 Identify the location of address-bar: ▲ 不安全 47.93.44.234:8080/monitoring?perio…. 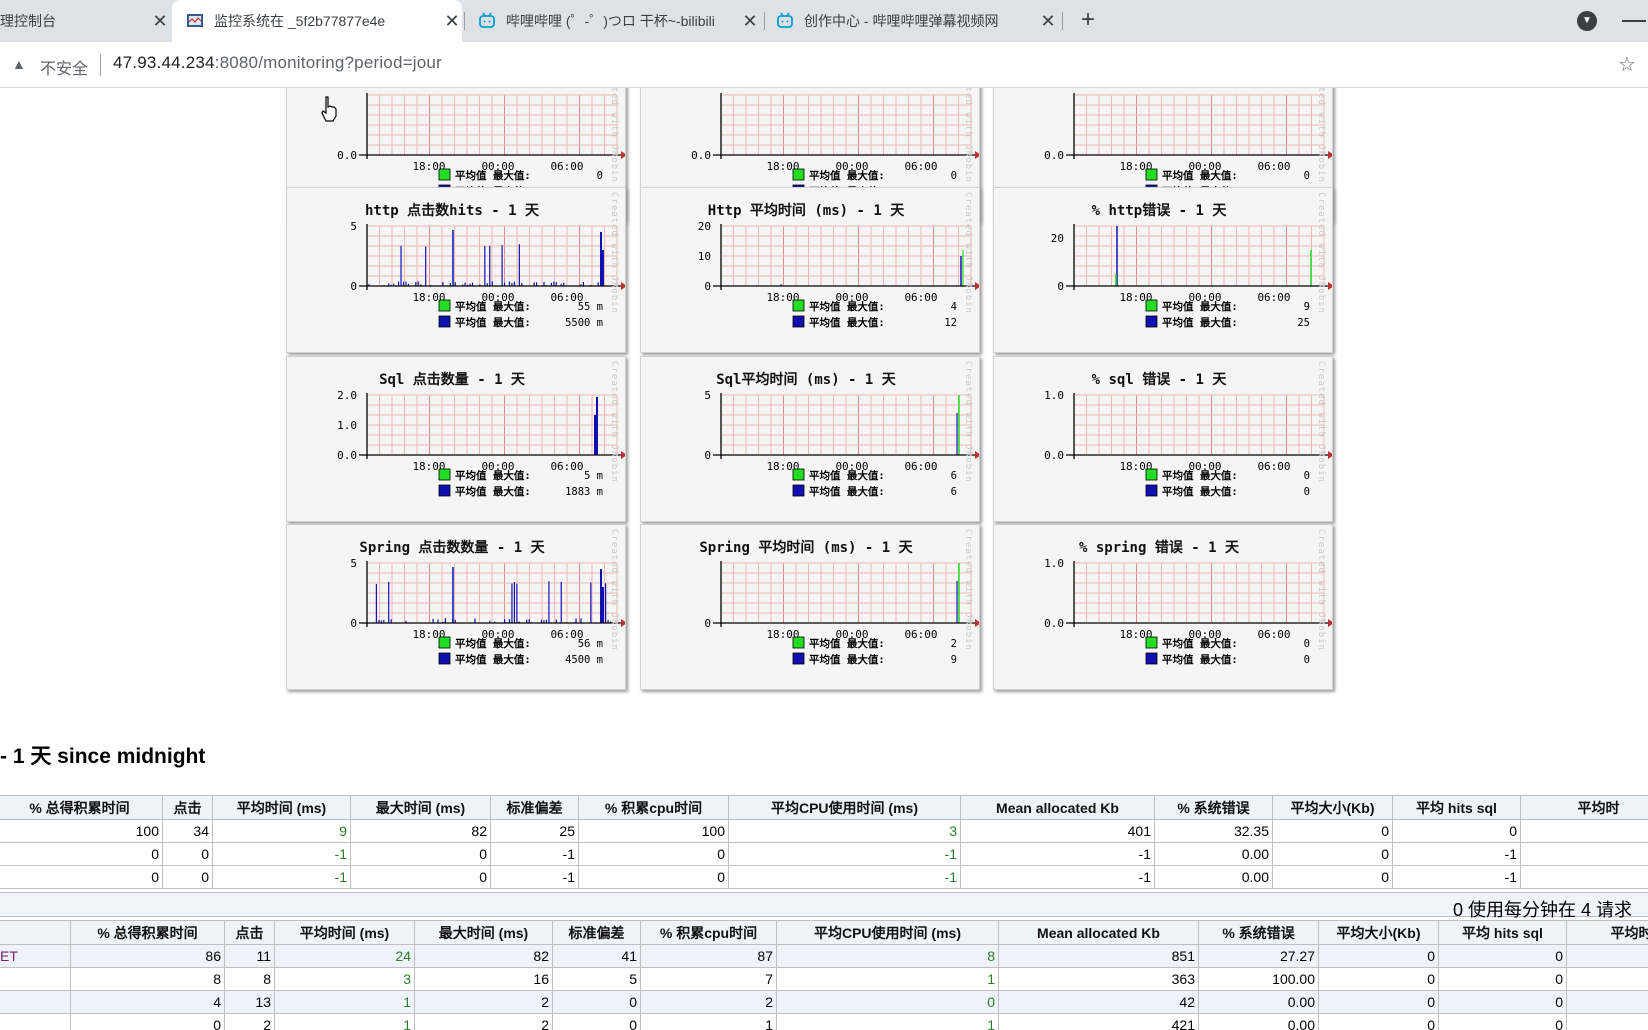
(824, 65).